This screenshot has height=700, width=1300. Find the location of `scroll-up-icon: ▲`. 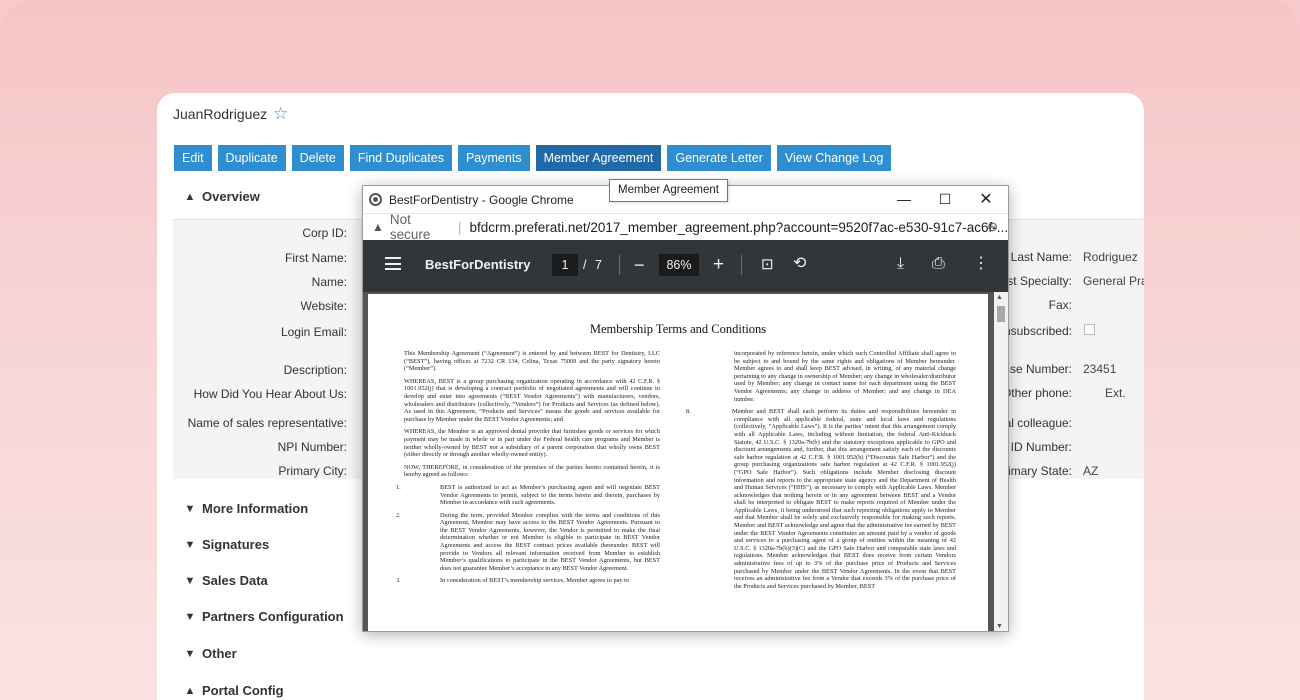

scroll-up-icon: ▲ is located at coordinates (999, 297).